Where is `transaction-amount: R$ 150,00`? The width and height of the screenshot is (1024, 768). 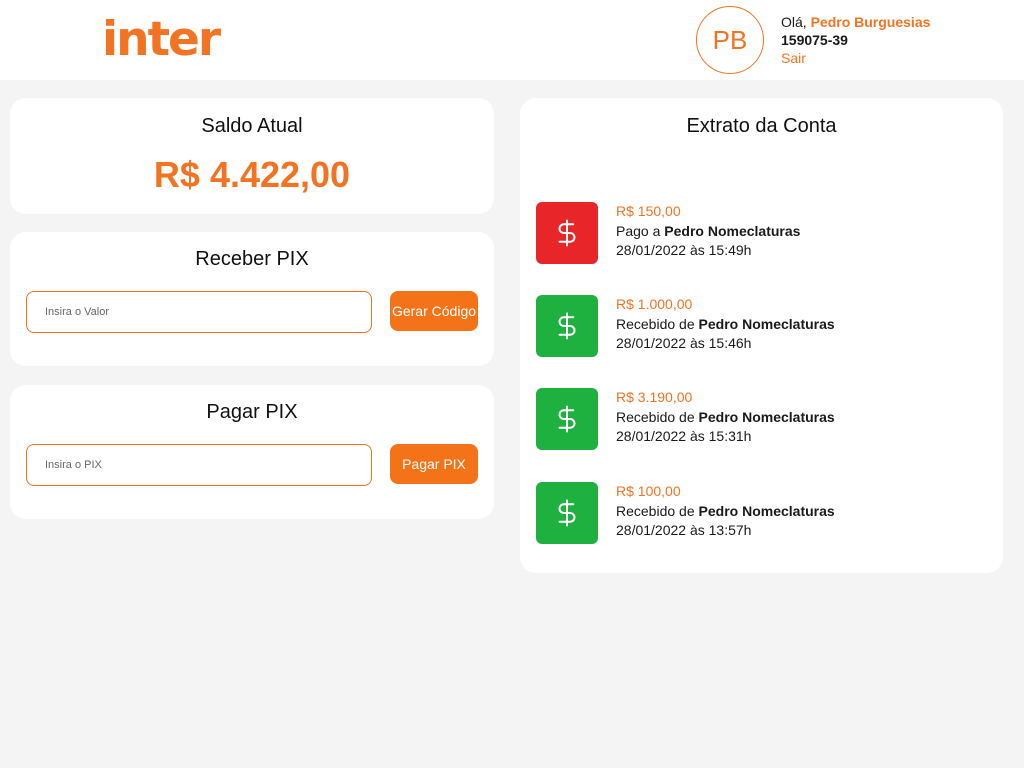
transaction-amount: R$ 150,00 is located at coordinates (648, 211).